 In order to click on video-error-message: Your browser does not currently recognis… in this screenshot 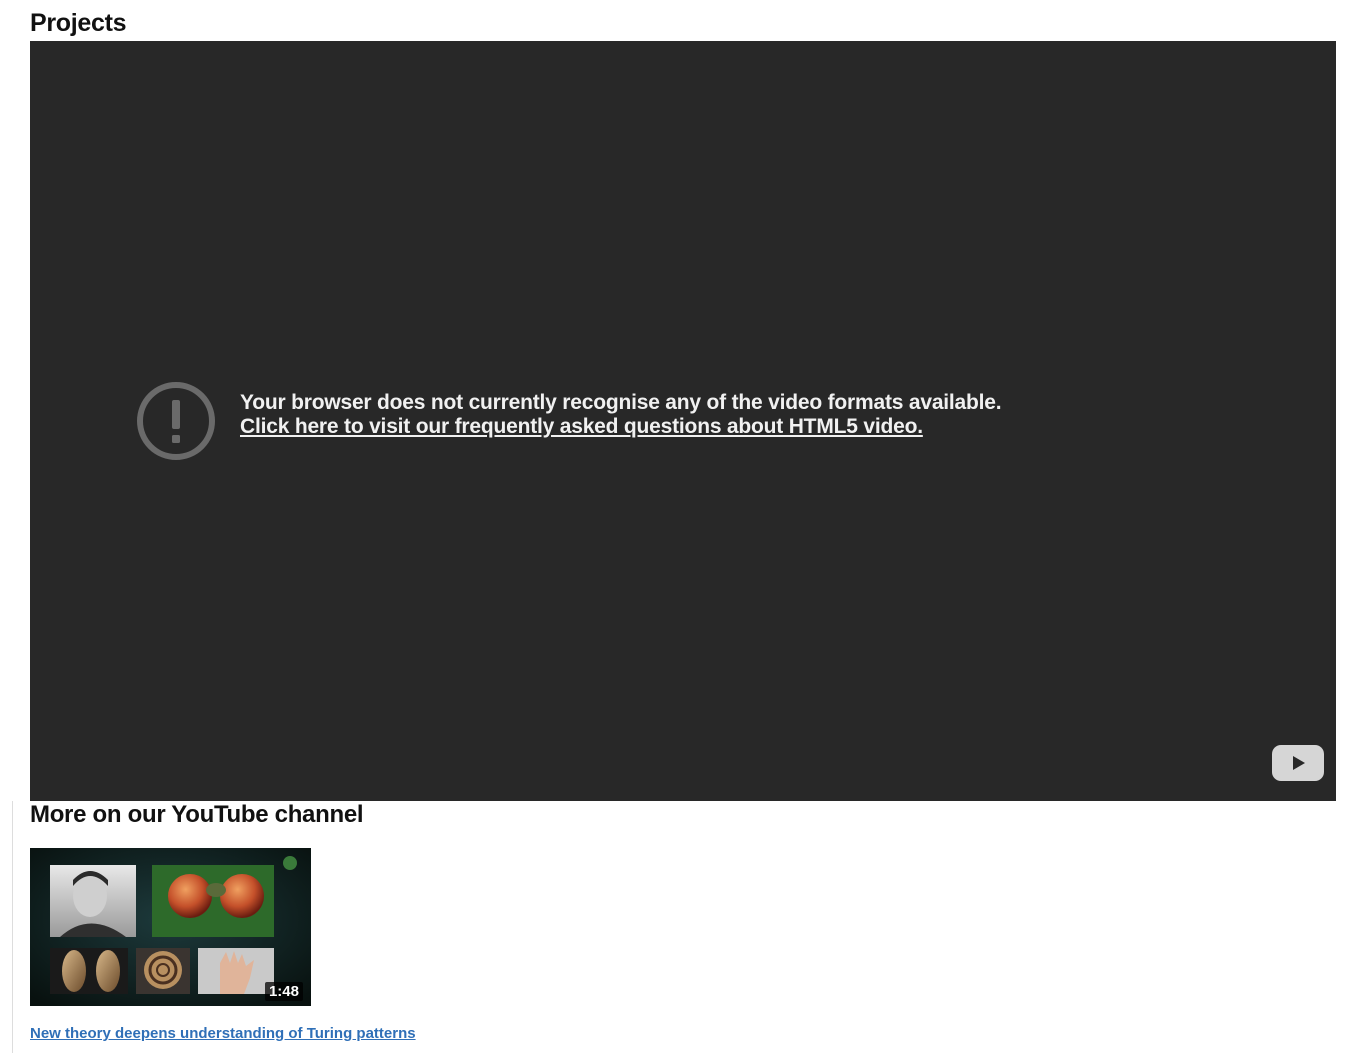, I will do `click(621, 415)`.